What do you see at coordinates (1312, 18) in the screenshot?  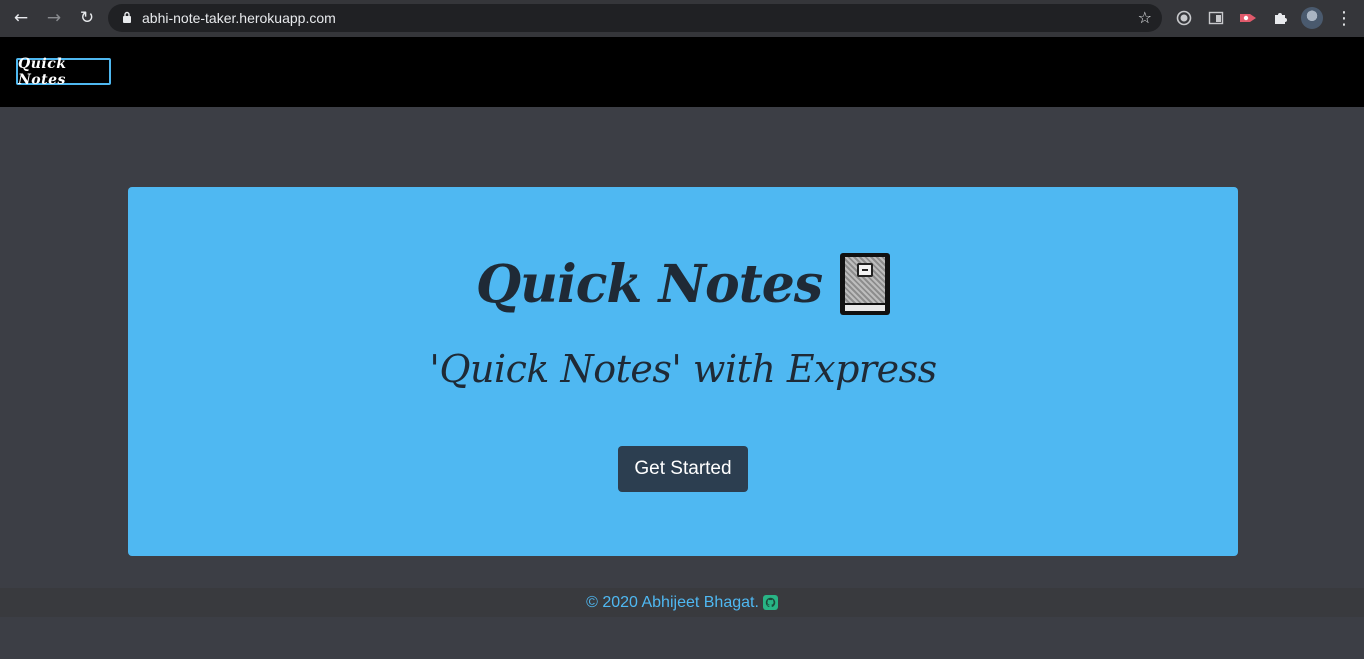 I see `profile-avatar` at bounding box center [1312, 18].